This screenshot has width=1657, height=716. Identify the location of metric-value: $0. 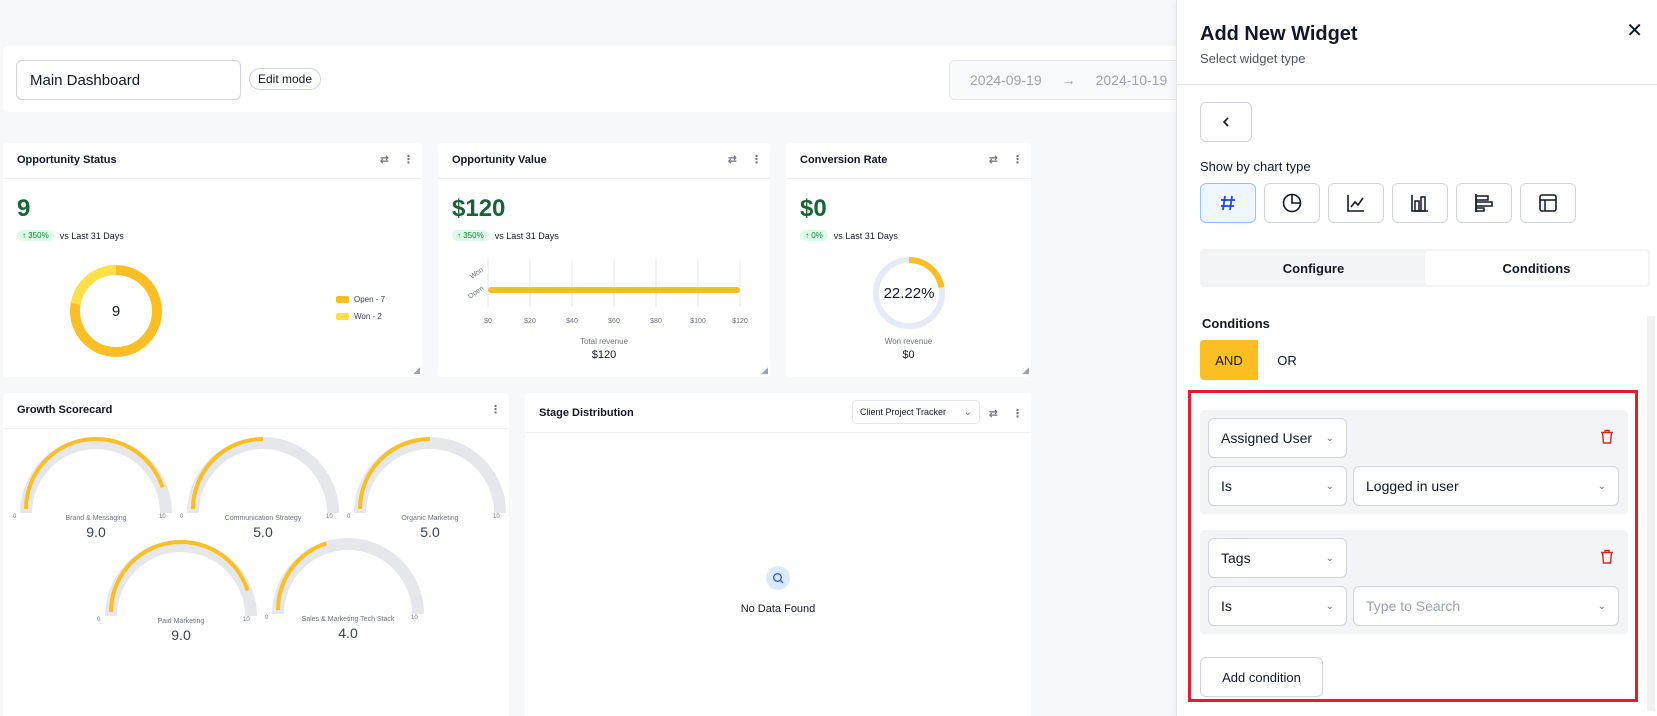
(813, 208).